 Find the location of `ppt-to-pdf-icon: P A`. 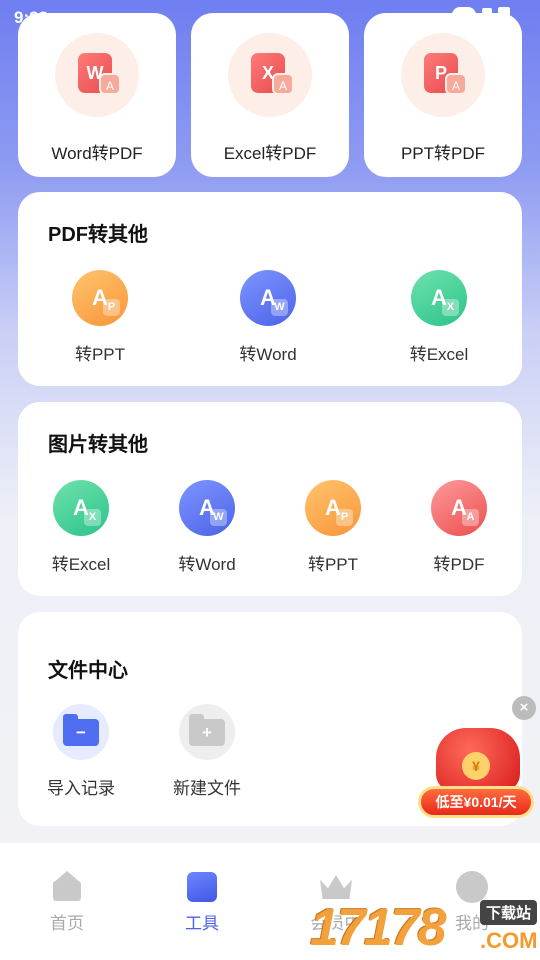

ppt-to-pdf-icon: P A is located at coordinates (443, 75).